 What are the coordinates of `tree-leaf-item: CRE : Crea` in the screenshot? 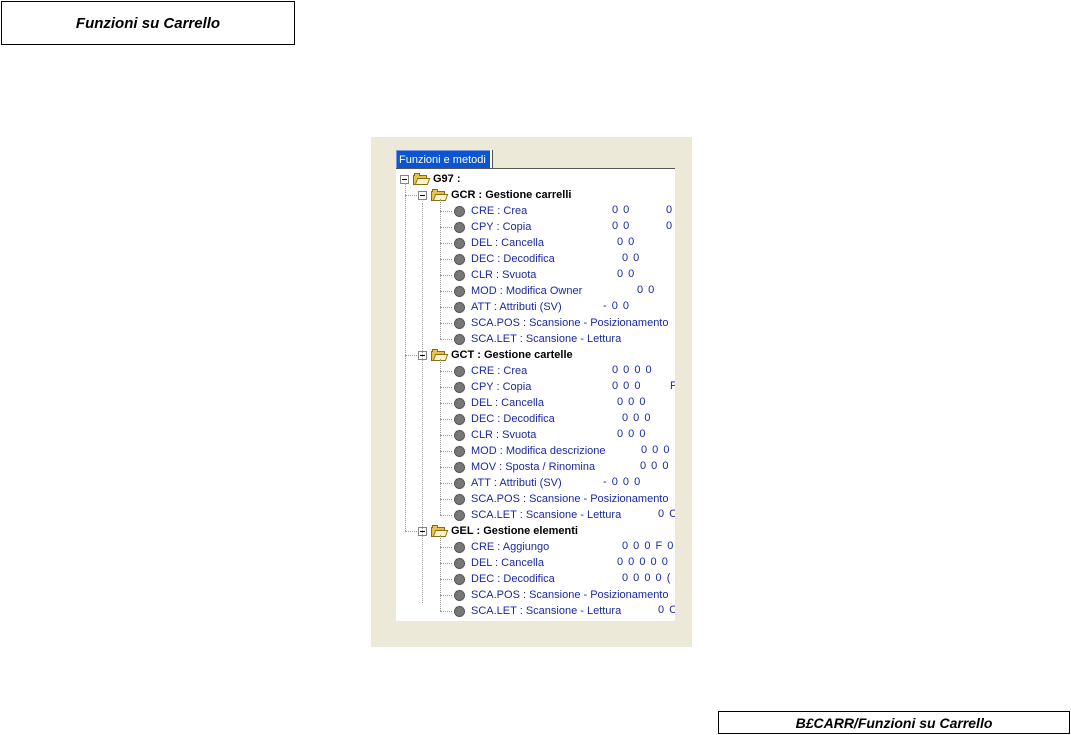 It's located at (564, 211).